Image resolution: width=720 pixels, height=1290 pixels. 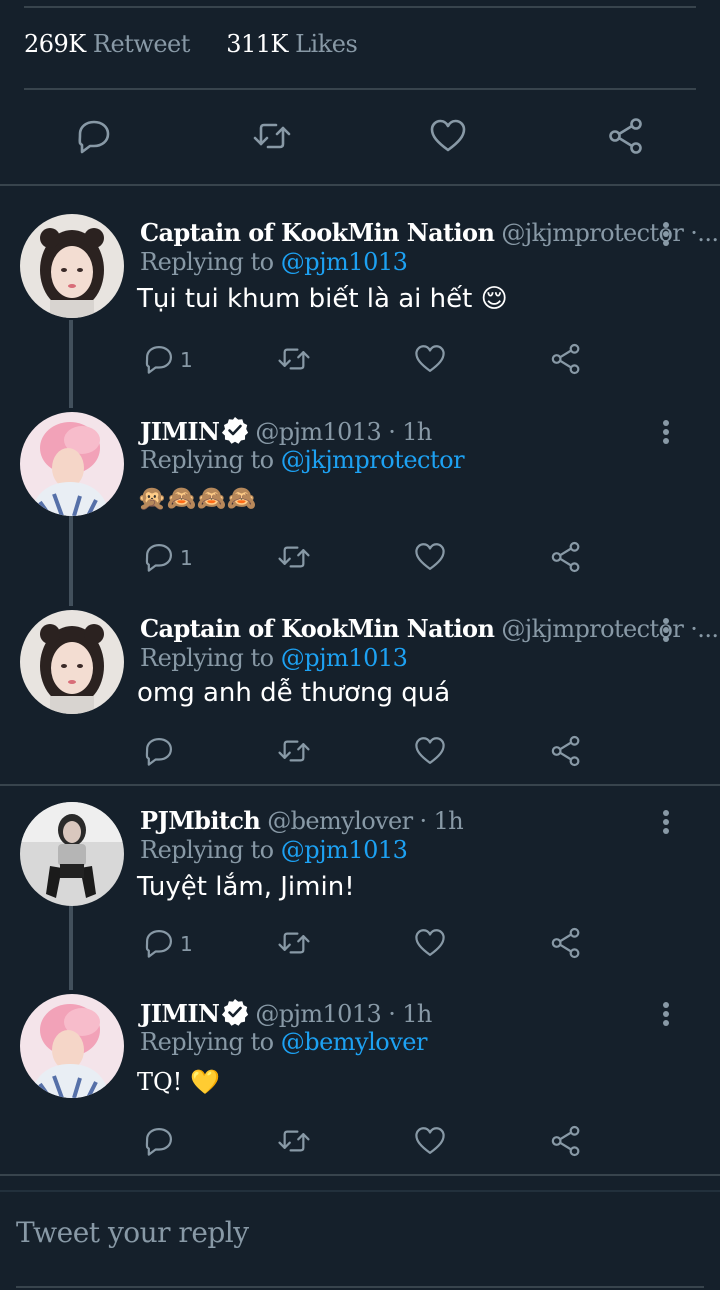 What do you see at coordinates (360, 7) in the screenshot?
I see `divider-top` at bounding box center [360, 7].